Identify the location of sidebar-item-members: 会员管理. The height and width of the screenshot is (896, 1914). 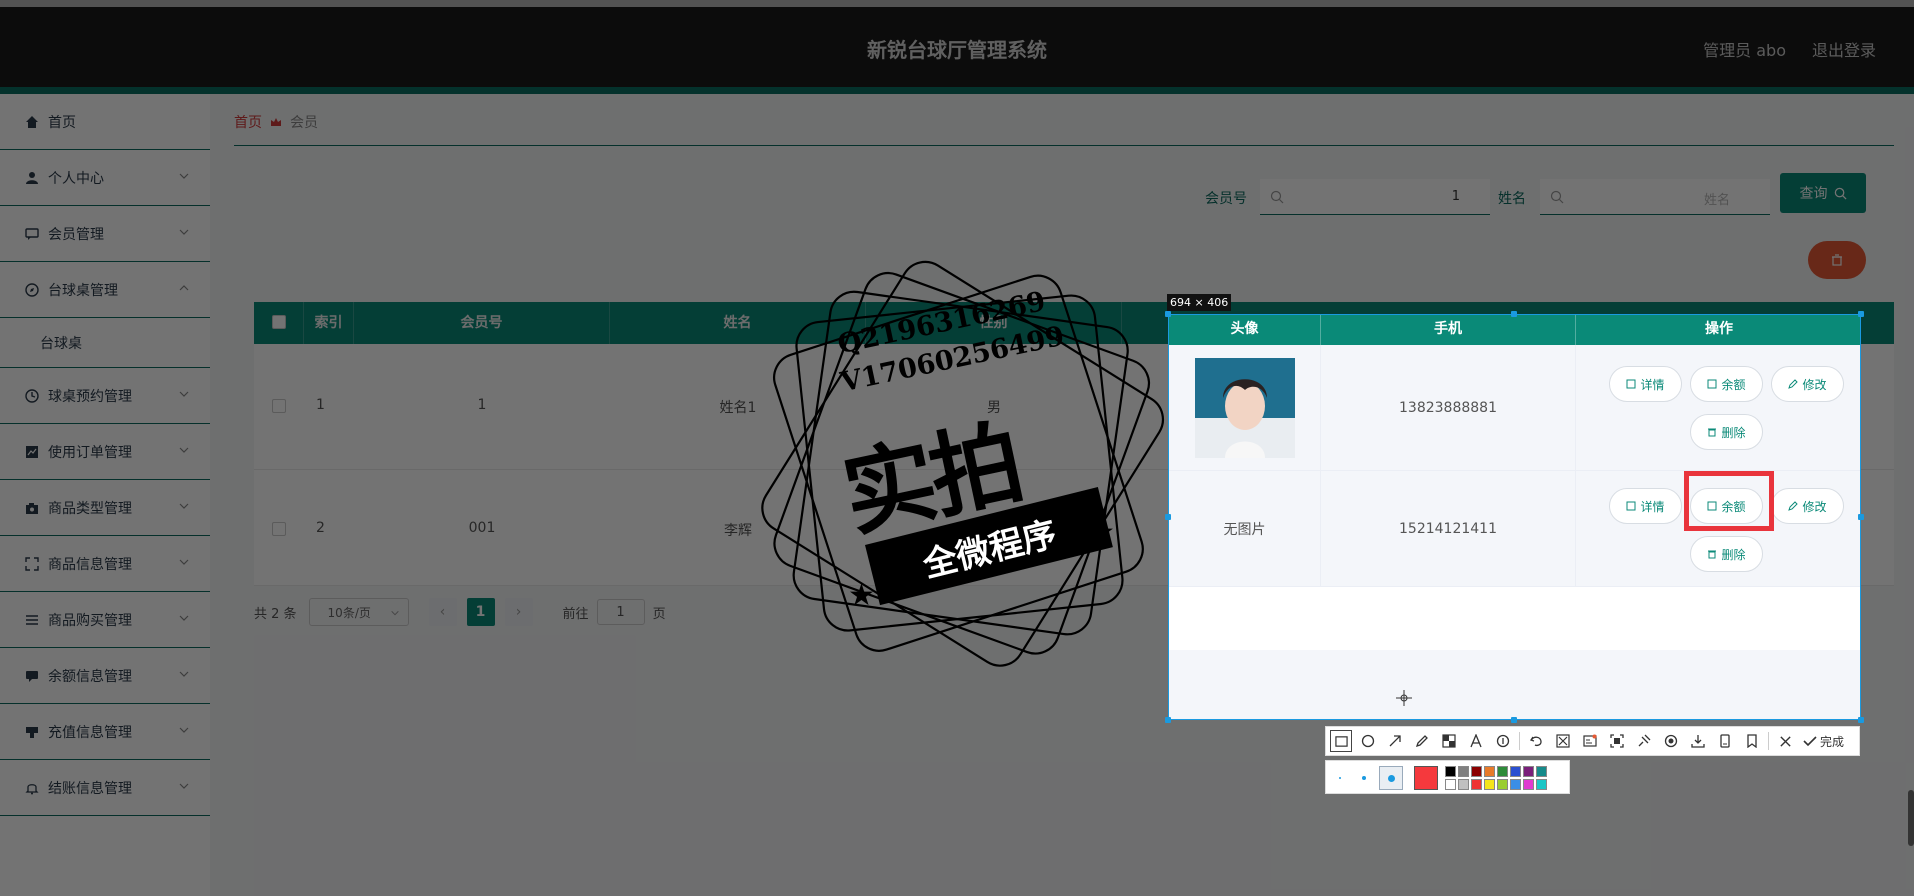
(105, 234).